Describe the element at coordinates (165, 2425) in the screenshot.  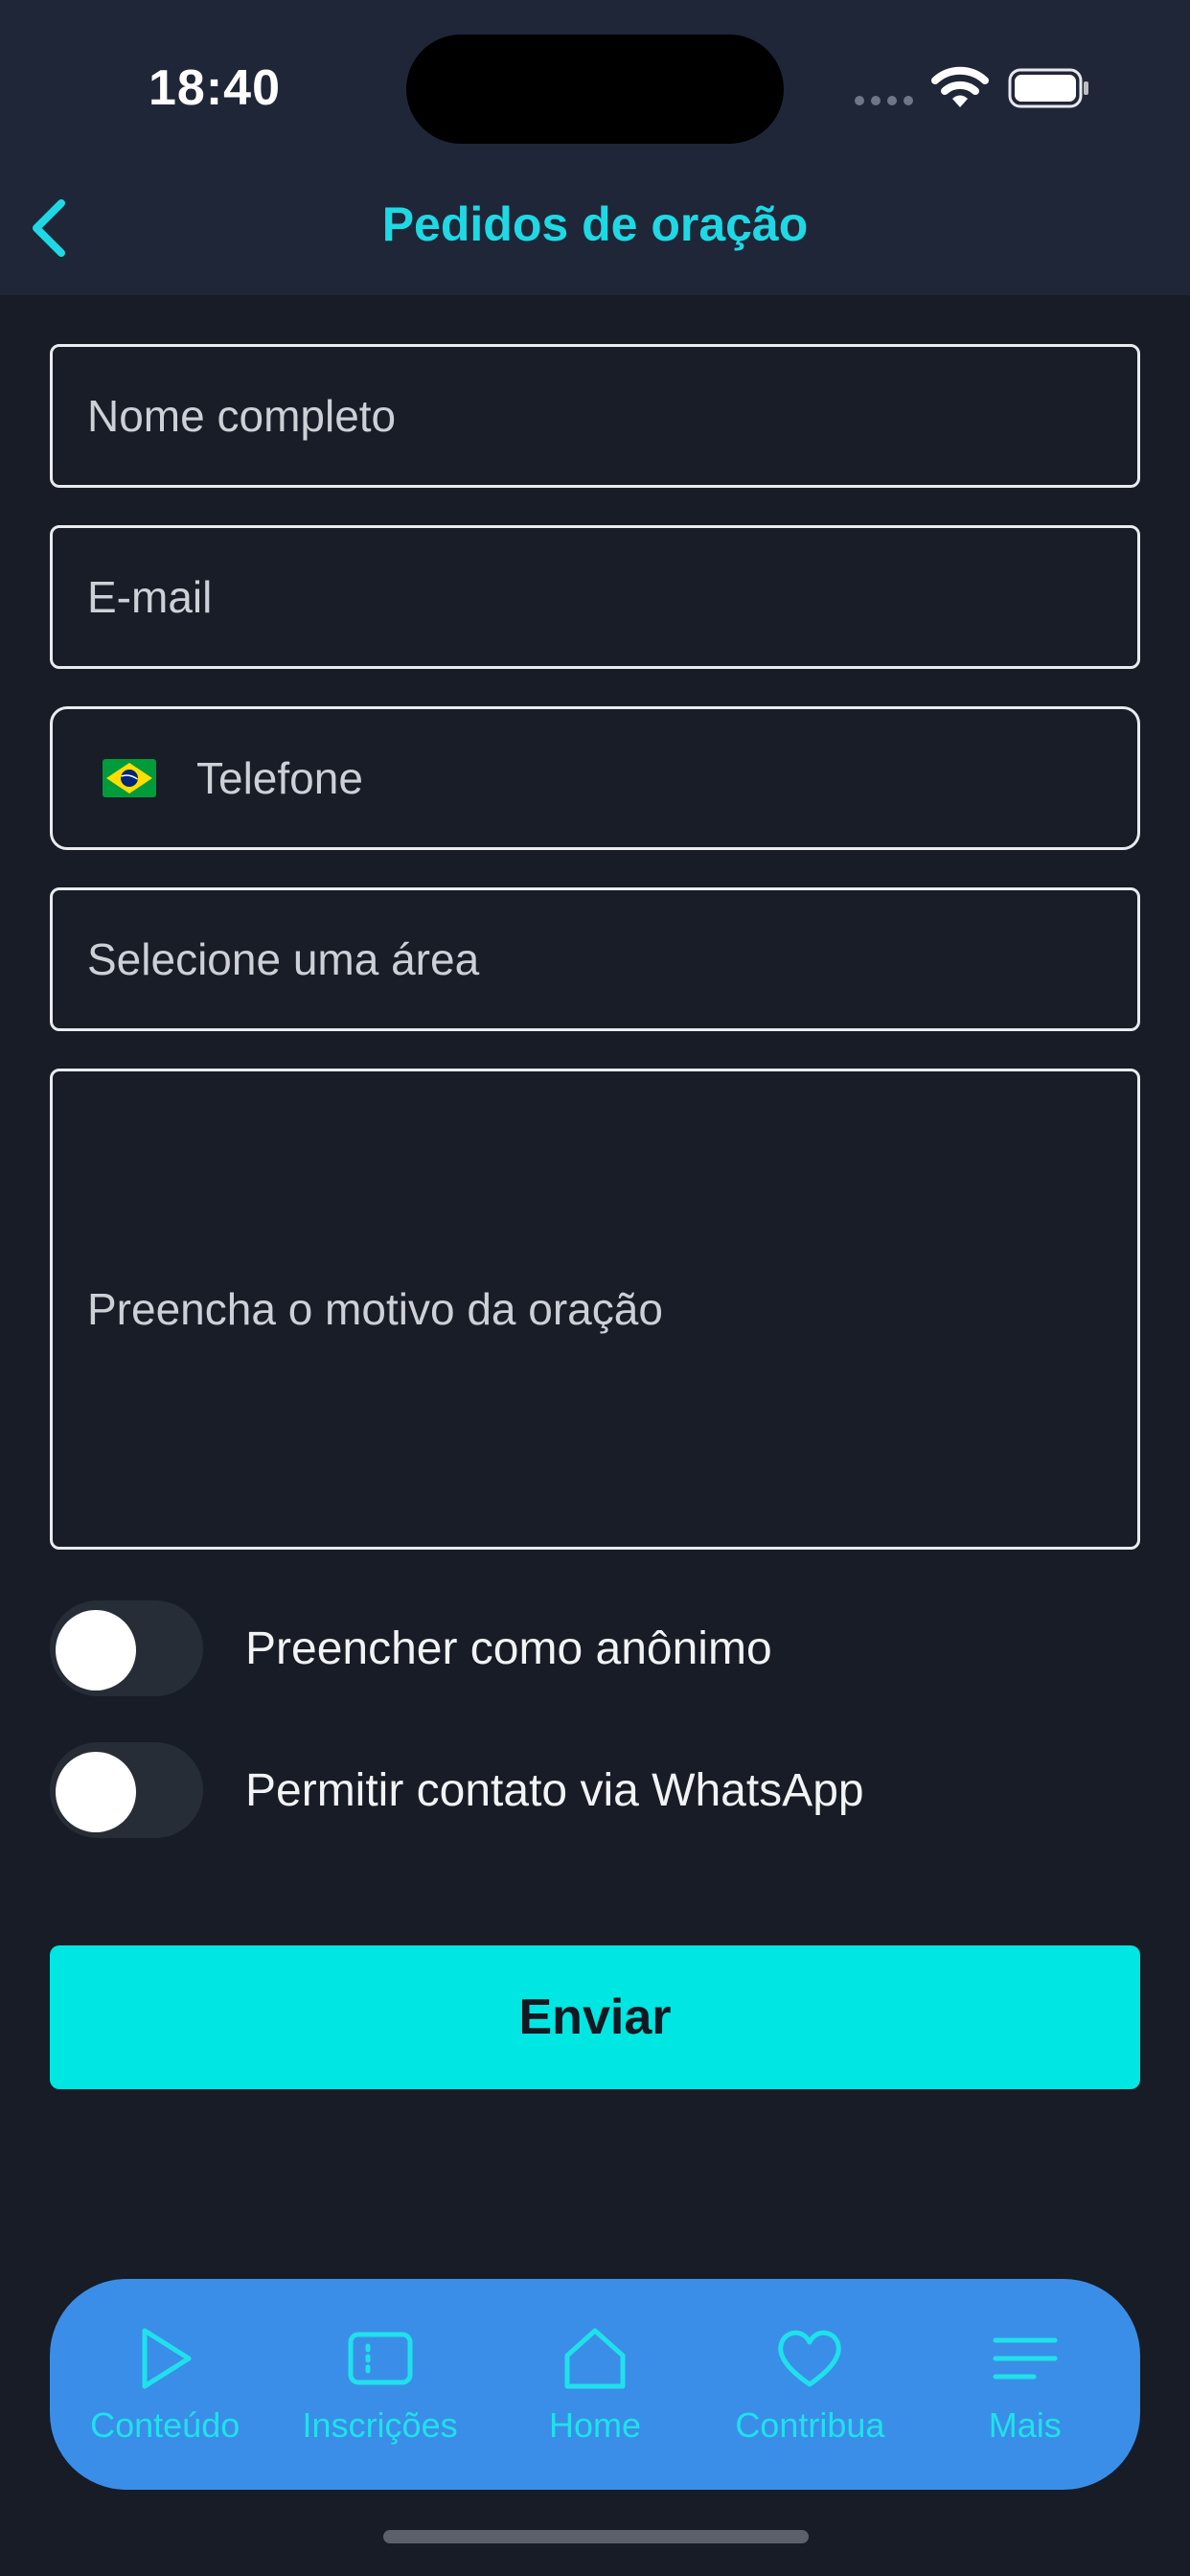
I see `tab-label: Conteúdo` at that location.